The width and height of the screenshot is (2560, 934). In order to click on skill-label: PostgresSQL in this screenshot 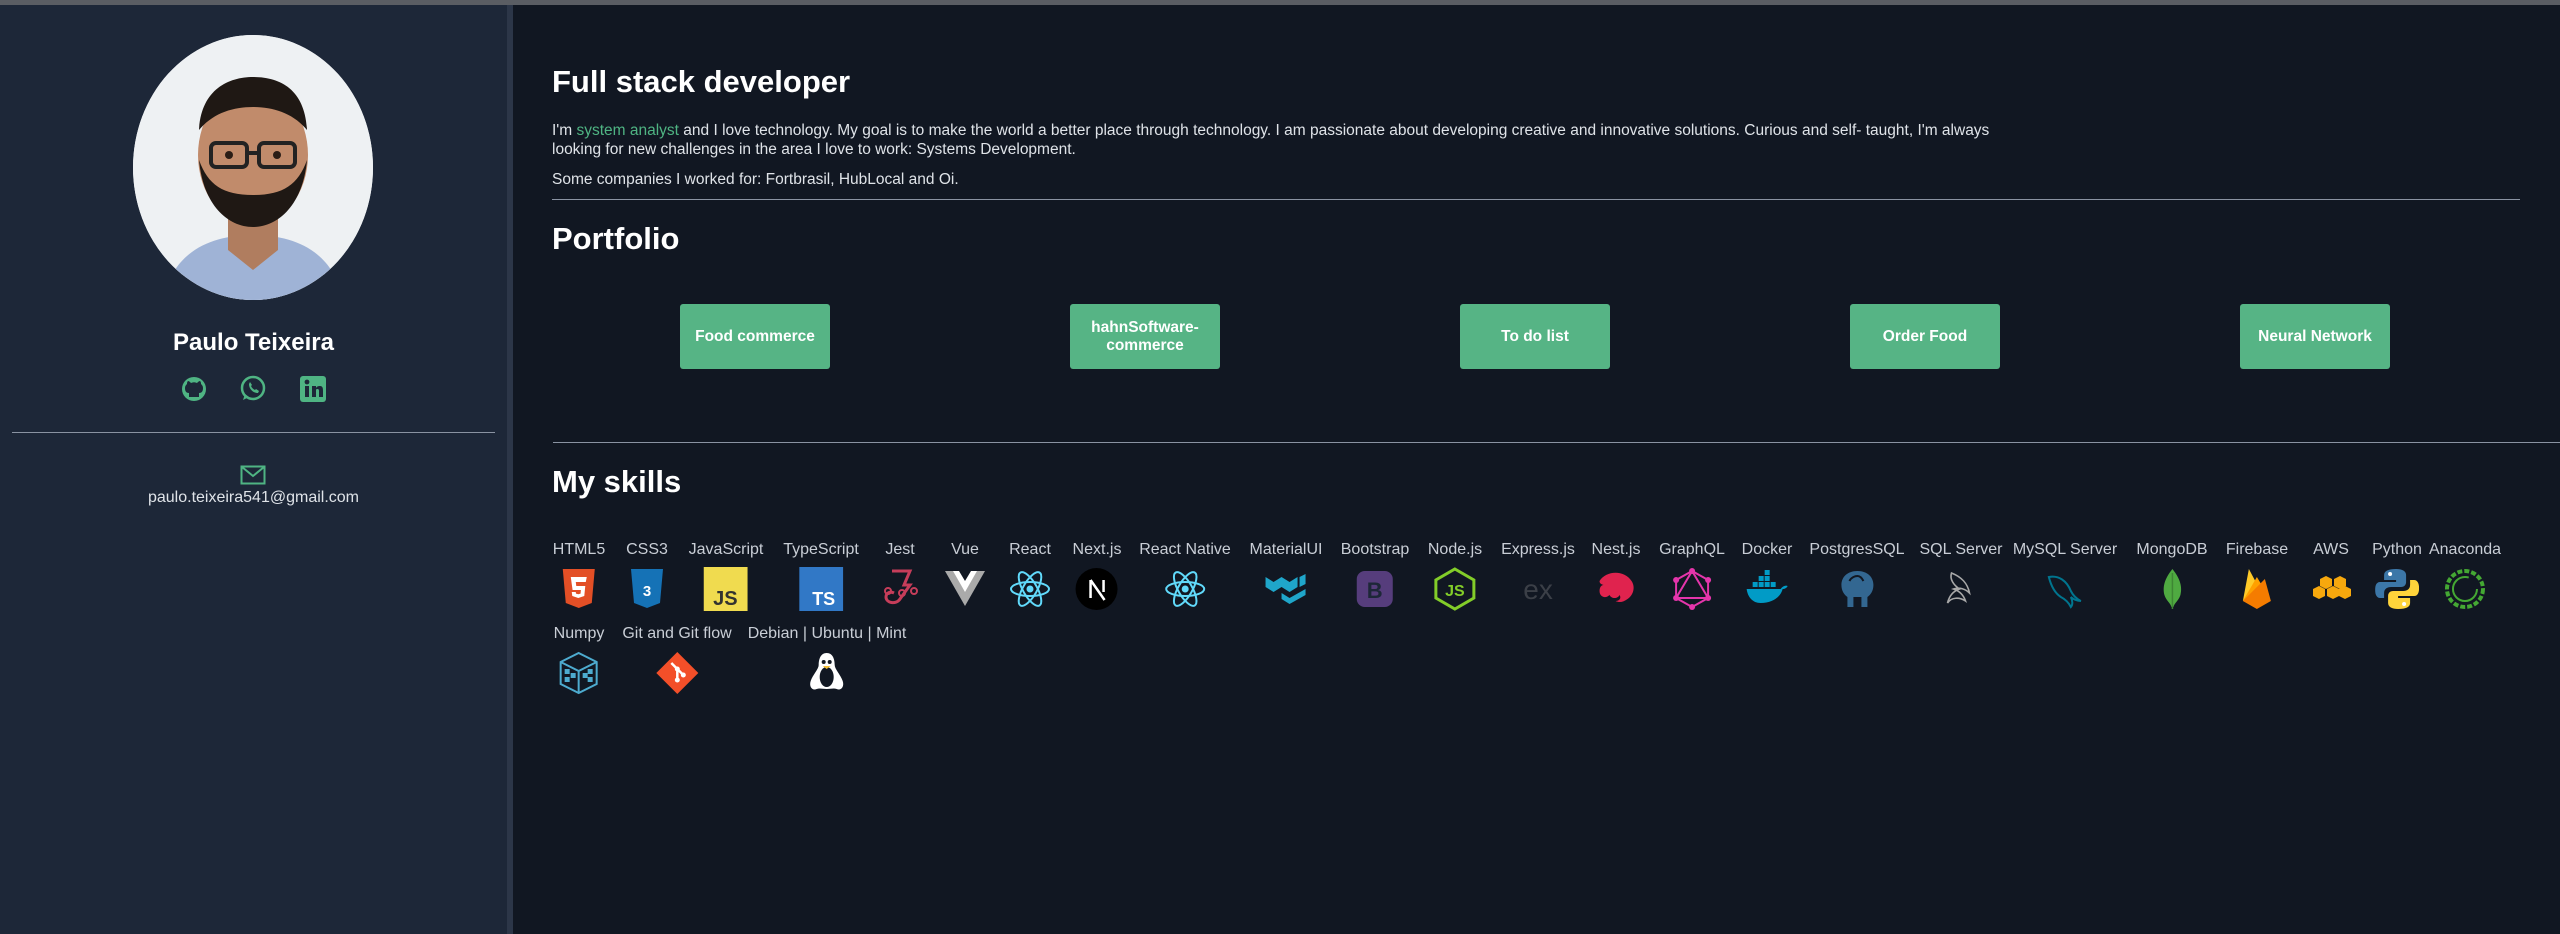, I will do `click(1857, 549)`.